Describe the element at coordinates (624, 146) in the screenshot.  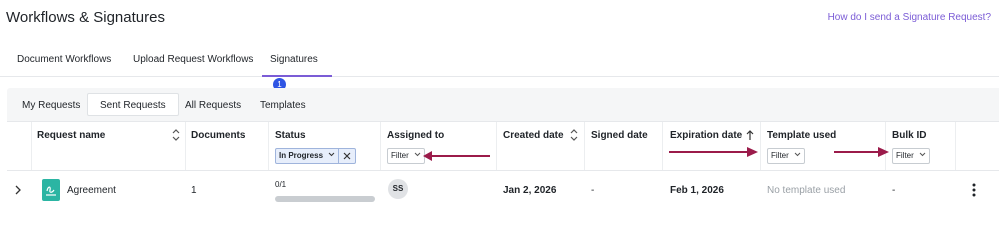
I see `column-header-signed-date: Signed date` at that location.